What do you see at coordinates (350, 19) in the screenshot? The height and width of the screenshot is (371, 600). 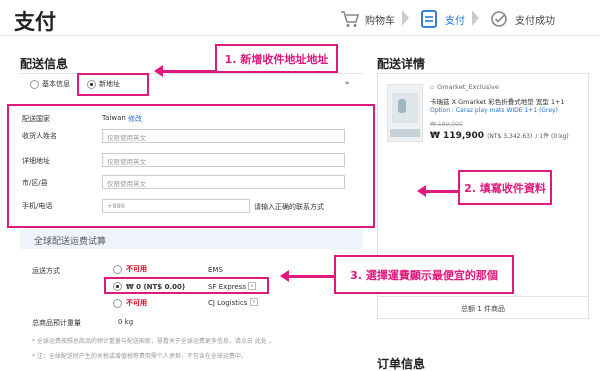 I see `cart-icon` at bounding box center [350, 19].